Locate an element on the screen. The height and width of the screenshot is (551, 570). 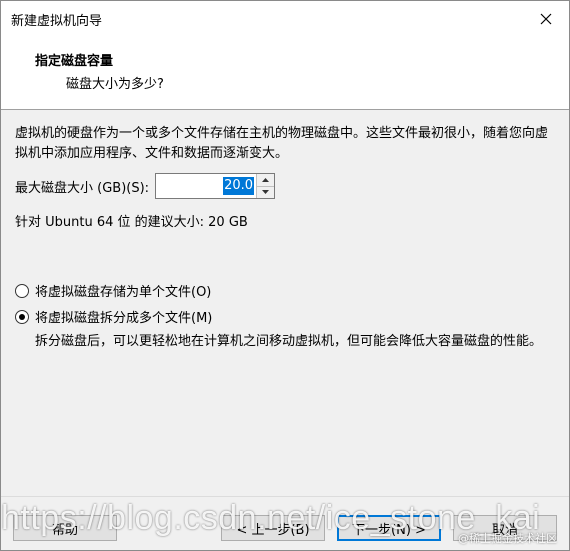
close-button is located at coordinates (546, 19).